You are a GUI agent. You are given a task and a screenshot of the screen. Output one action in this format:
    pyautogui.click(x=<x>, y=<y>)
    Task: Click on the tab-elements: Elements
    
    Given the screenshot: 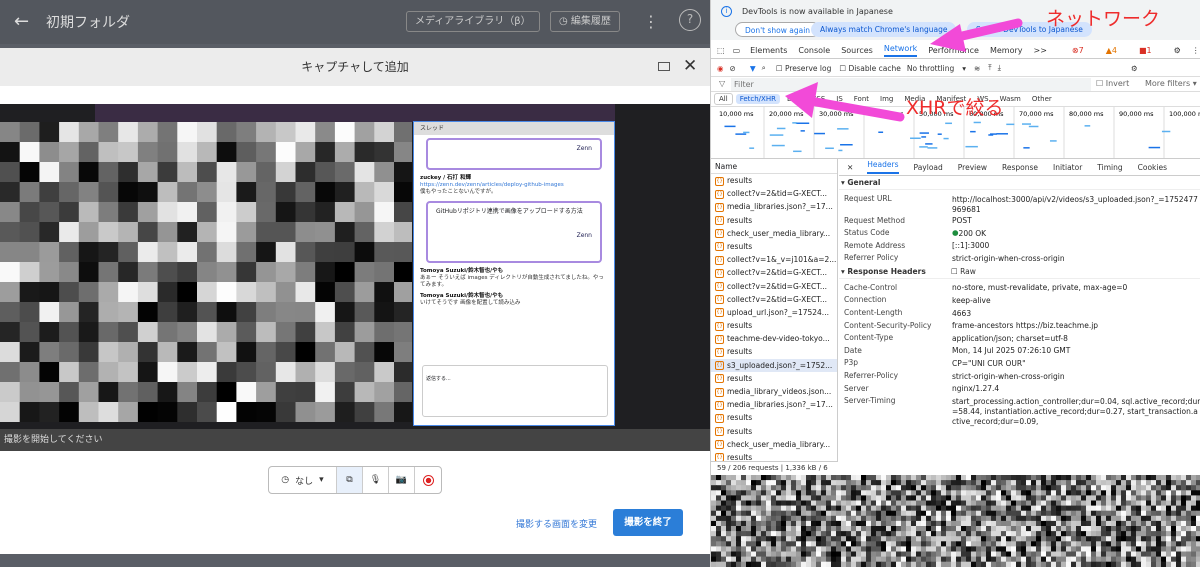 What is the action you would take?
    pyautogui.click(x=768, y=50)
    